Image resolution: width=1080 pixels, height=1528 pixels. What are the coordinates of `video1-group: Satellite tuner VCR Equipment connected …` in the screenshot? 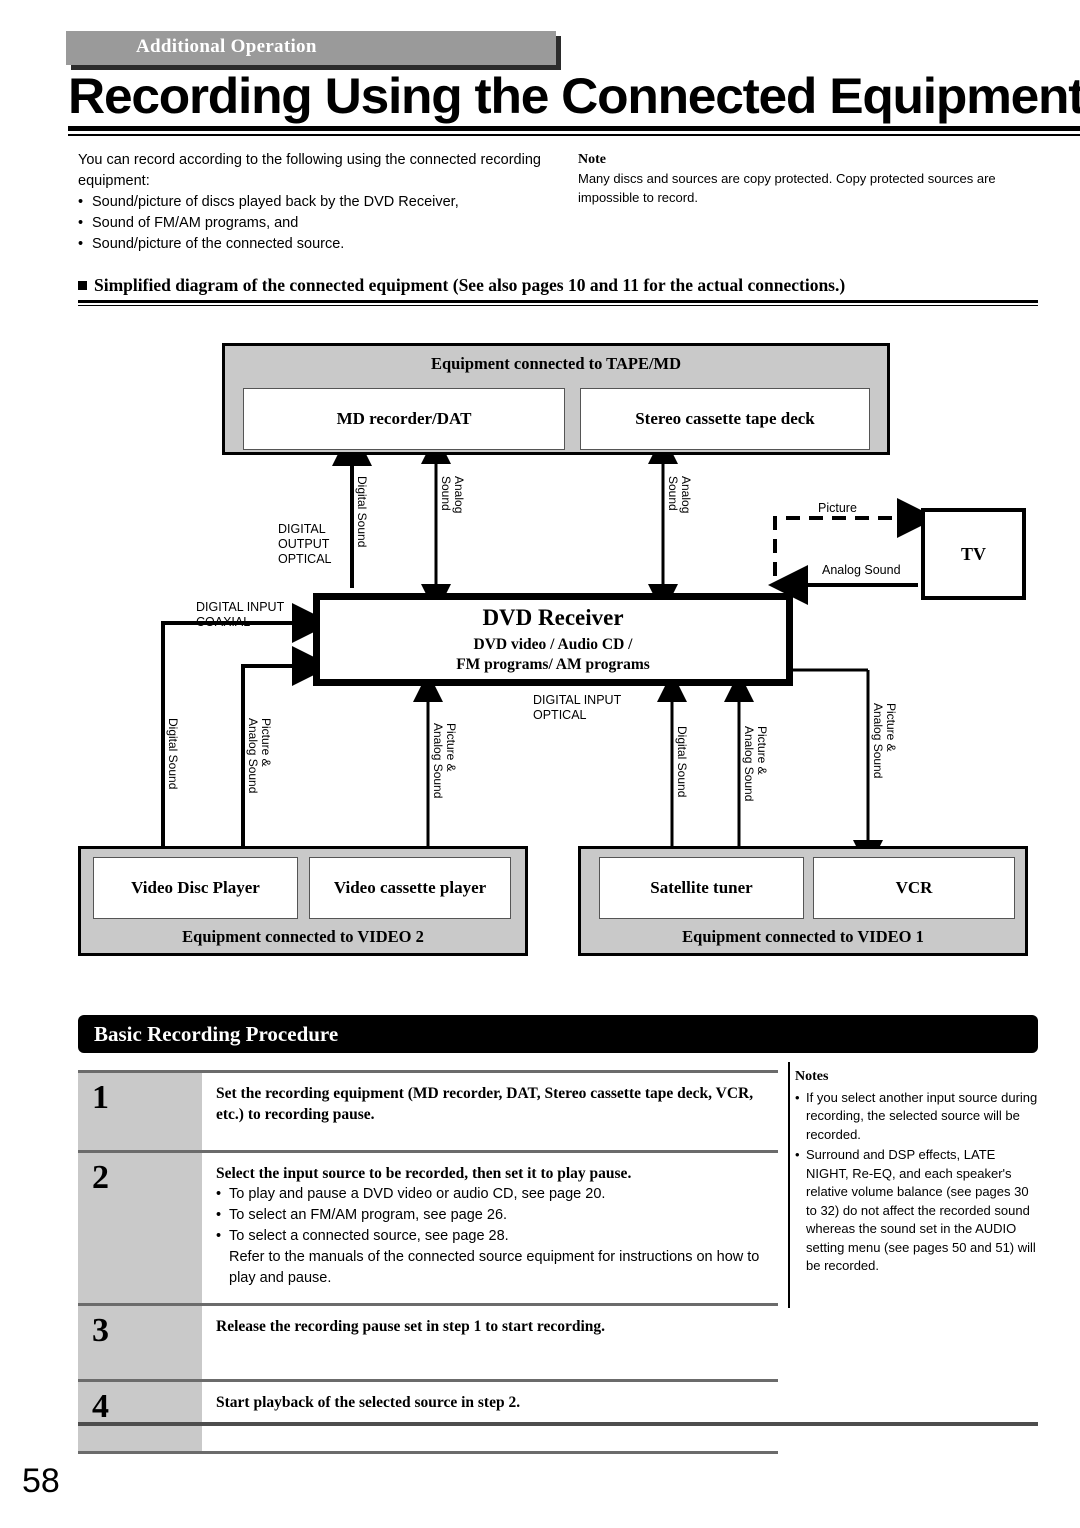 It's located at (803, 901).